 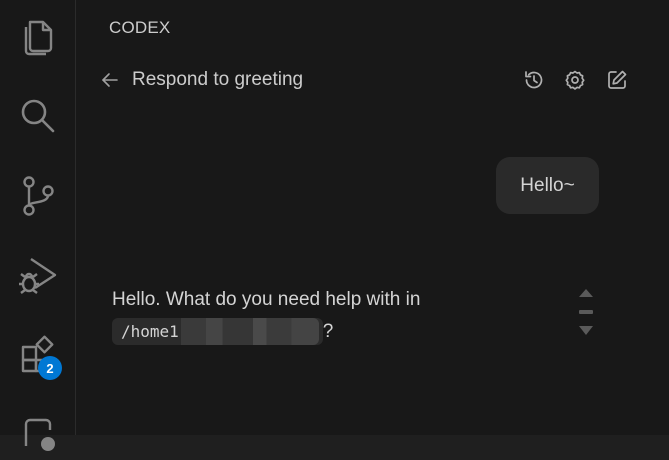 What do you see at coordinates (140, 27) in the screenshot?
I see `panel-title: CODEX` at bounding box center [140, 27].